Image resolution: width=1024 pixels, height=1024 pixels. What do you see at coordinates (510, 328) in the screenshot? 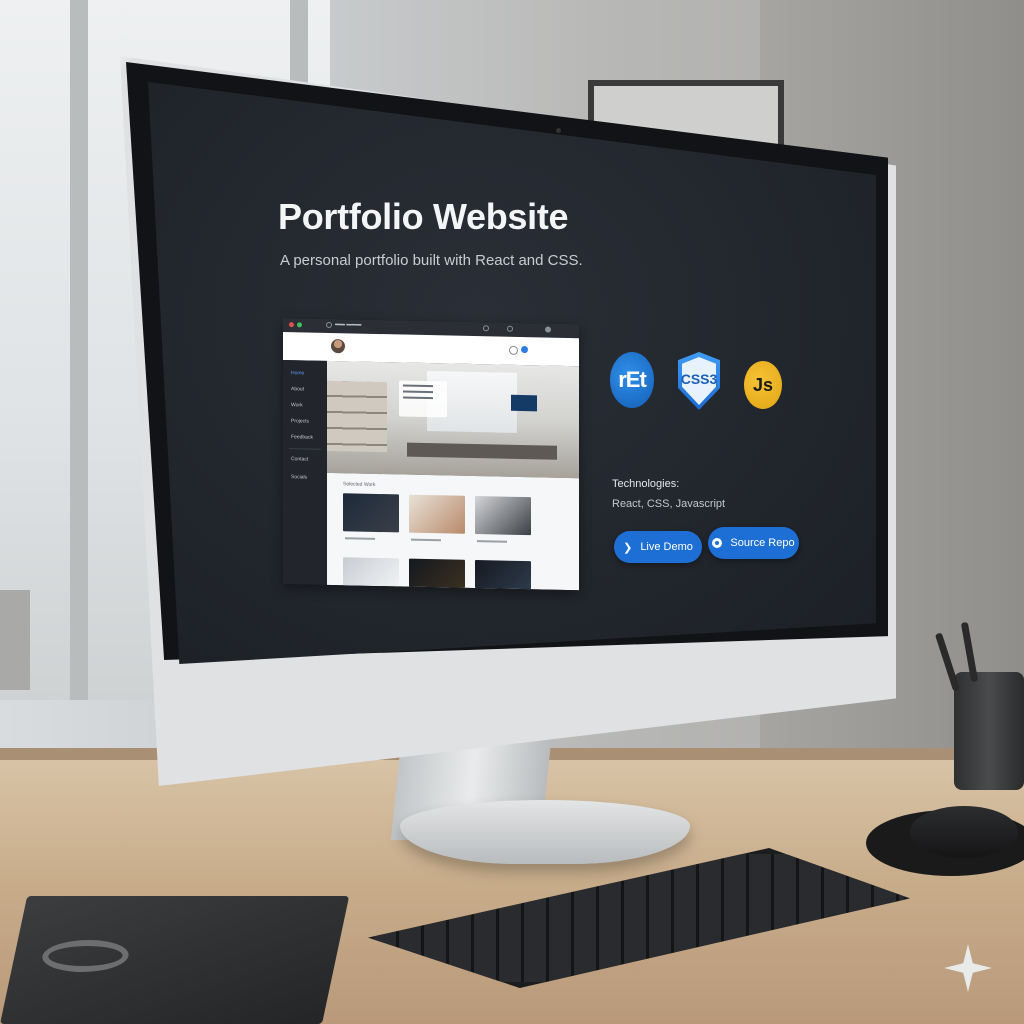
I see `settings-icon` at bounding box center [510, 328].